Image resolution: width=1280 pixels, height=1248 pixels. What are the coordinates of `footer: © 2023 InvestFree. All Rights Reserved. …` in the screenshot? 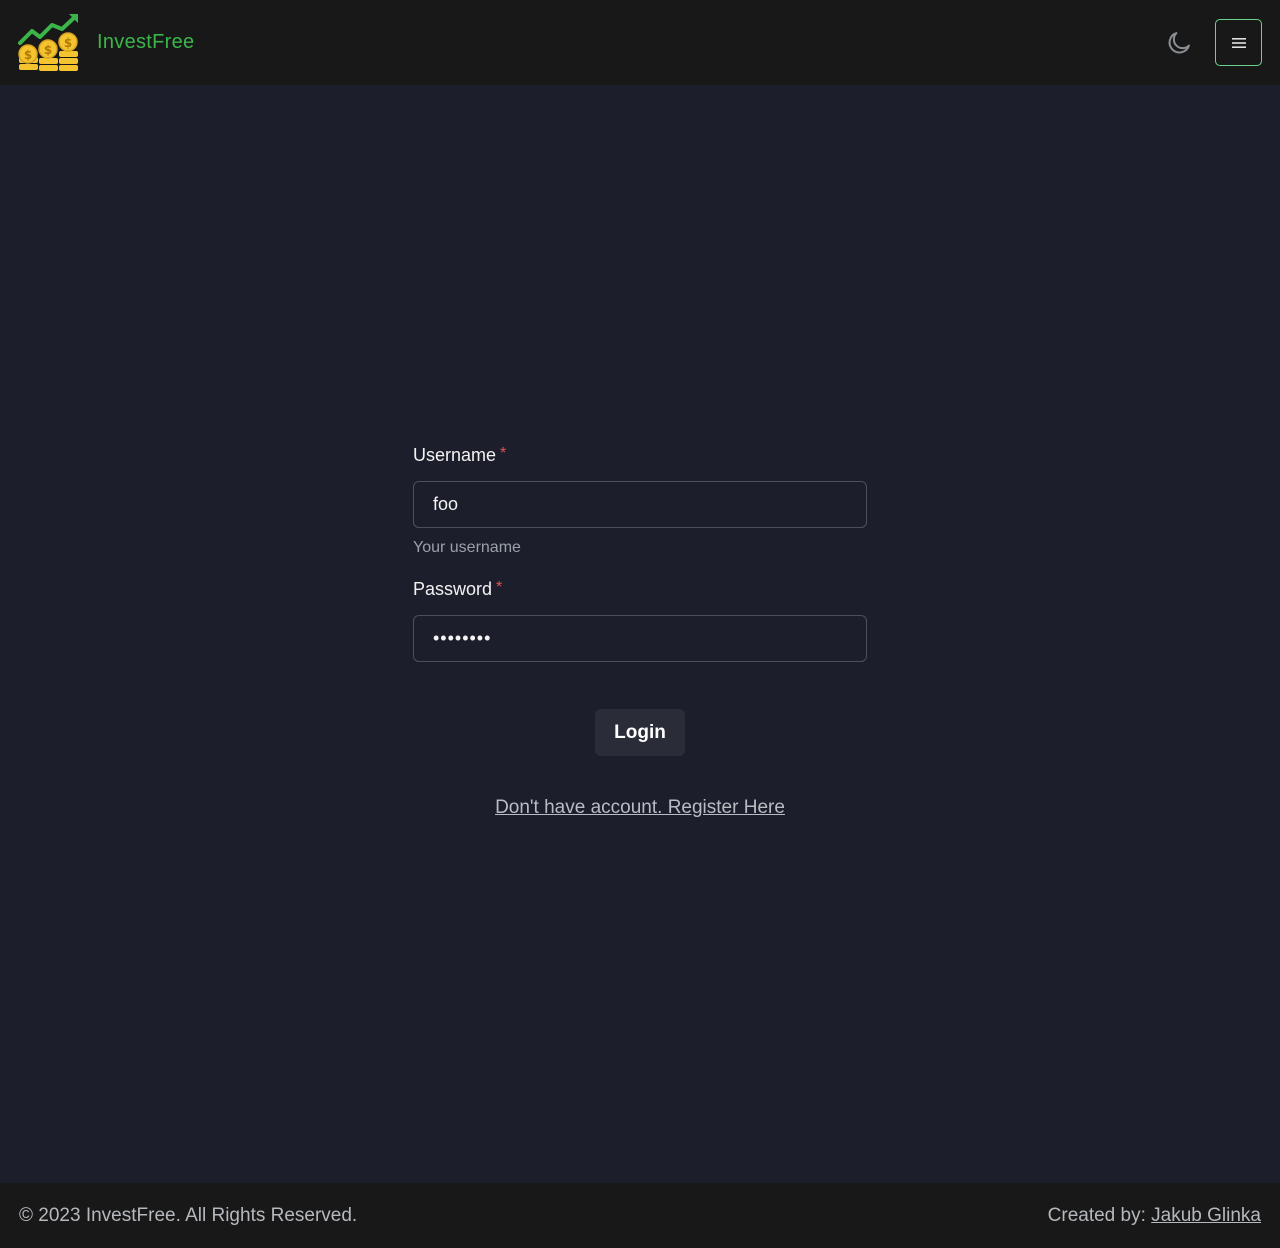 It's located at (640, 1215).